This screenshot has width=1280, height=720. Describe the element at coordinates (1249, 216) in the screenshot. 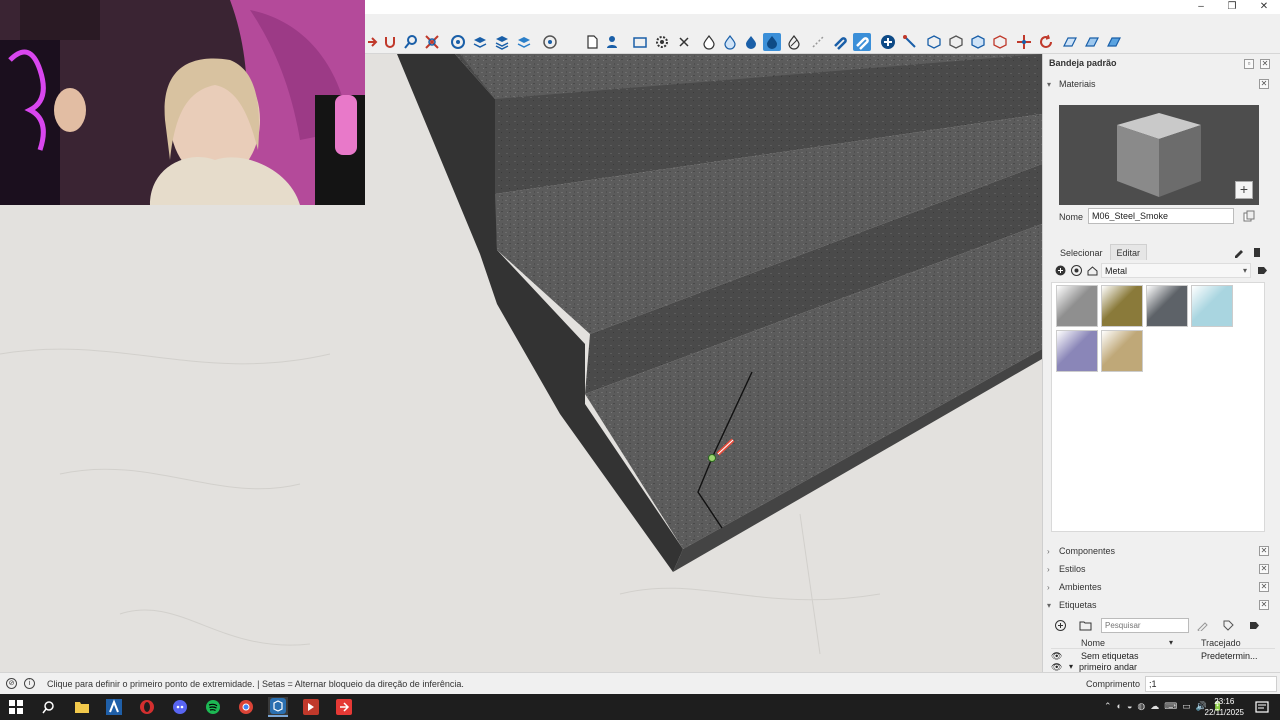

I see `duplicate-icon` at that location.